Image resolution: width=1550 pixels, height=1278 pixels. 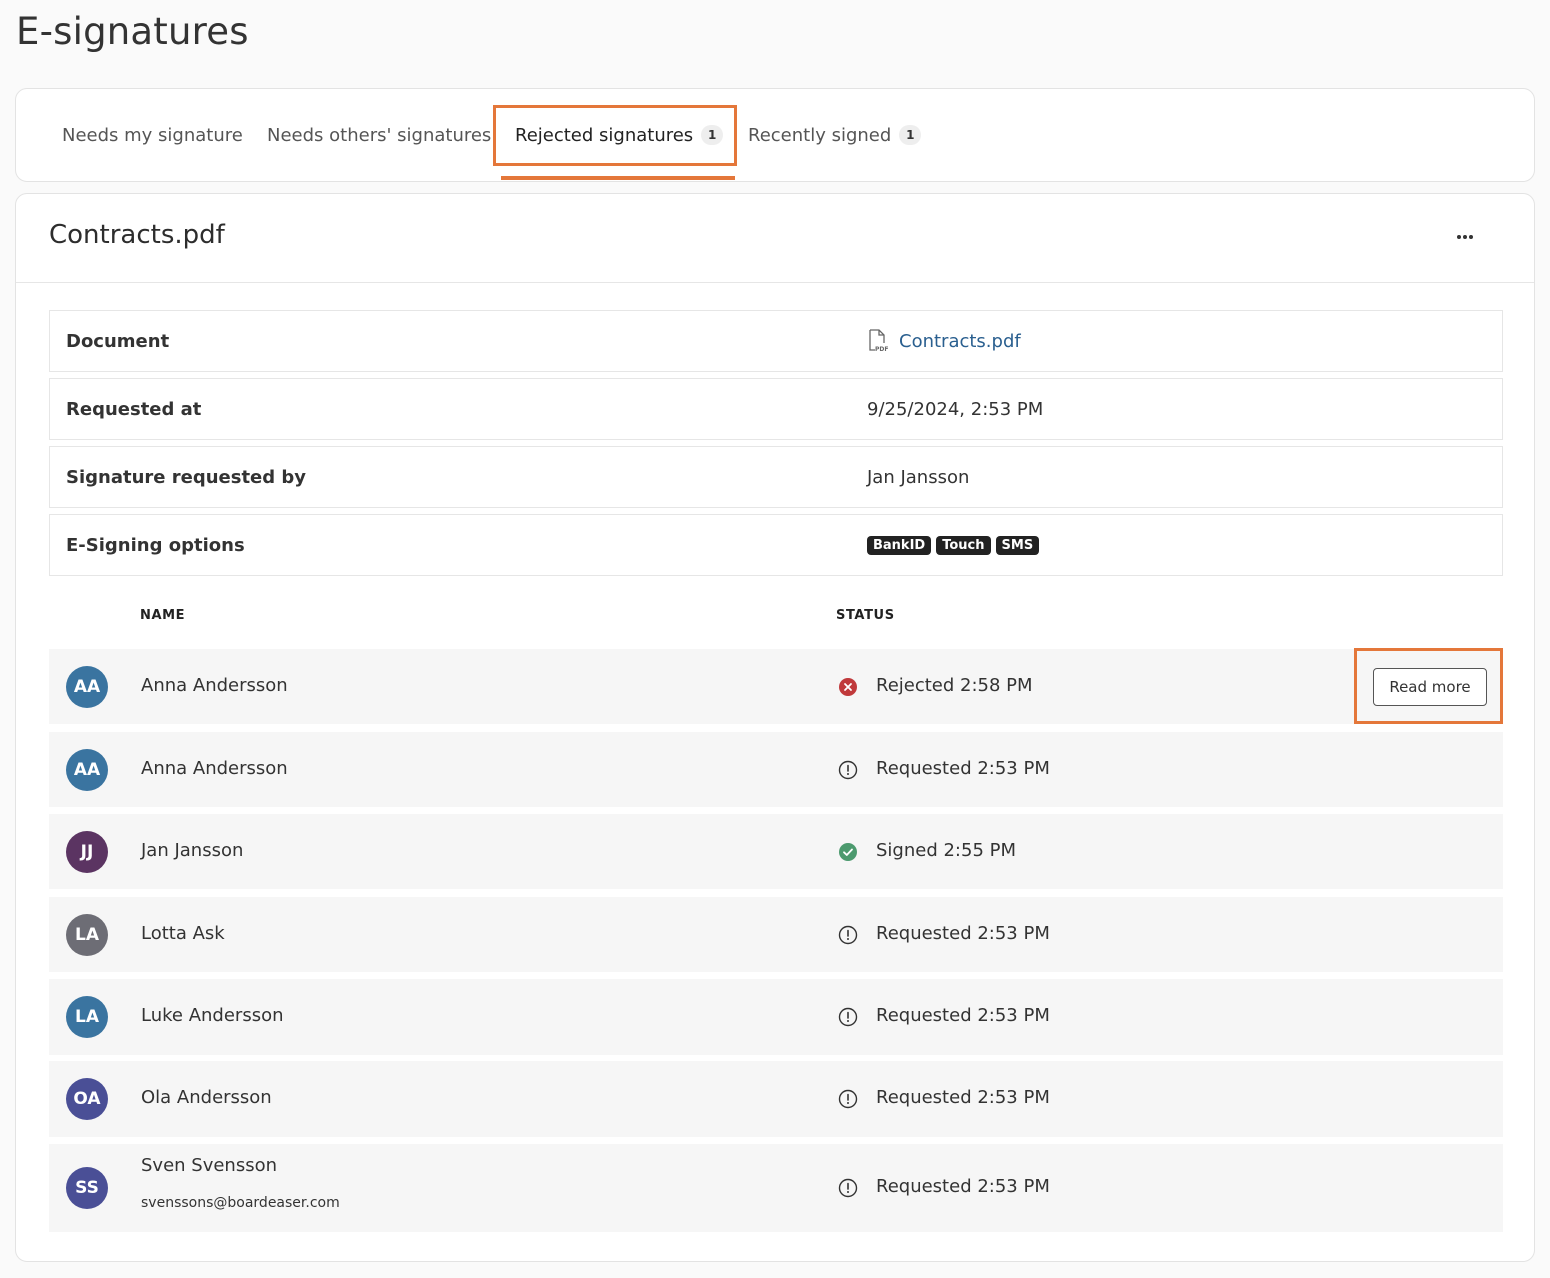 What do you see at coordinates (776, 341) in the screenshot?
I see `info-row-document: Document PDF Contracts.pdf` at bounding box center [776, 341].